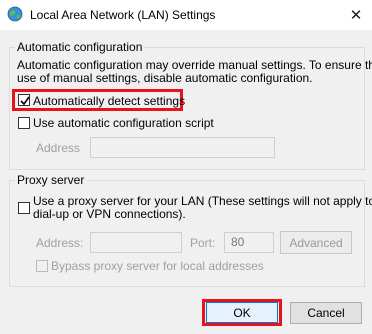  I want to click on network-globe-icon, so click(15, 14).